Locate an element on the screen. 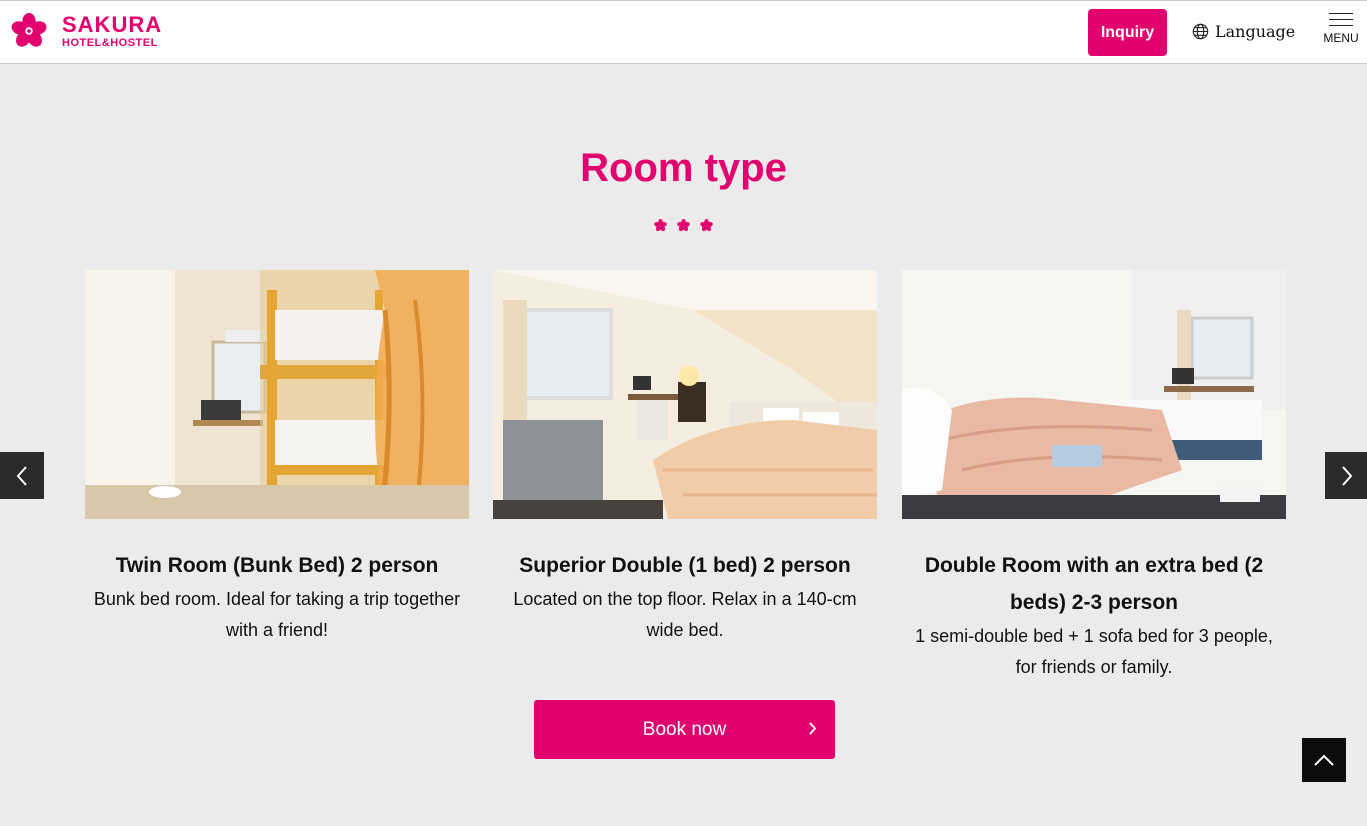 This screenshot has width=1367, height=826. carousel-next-button is located at coordinates (1346, 475).